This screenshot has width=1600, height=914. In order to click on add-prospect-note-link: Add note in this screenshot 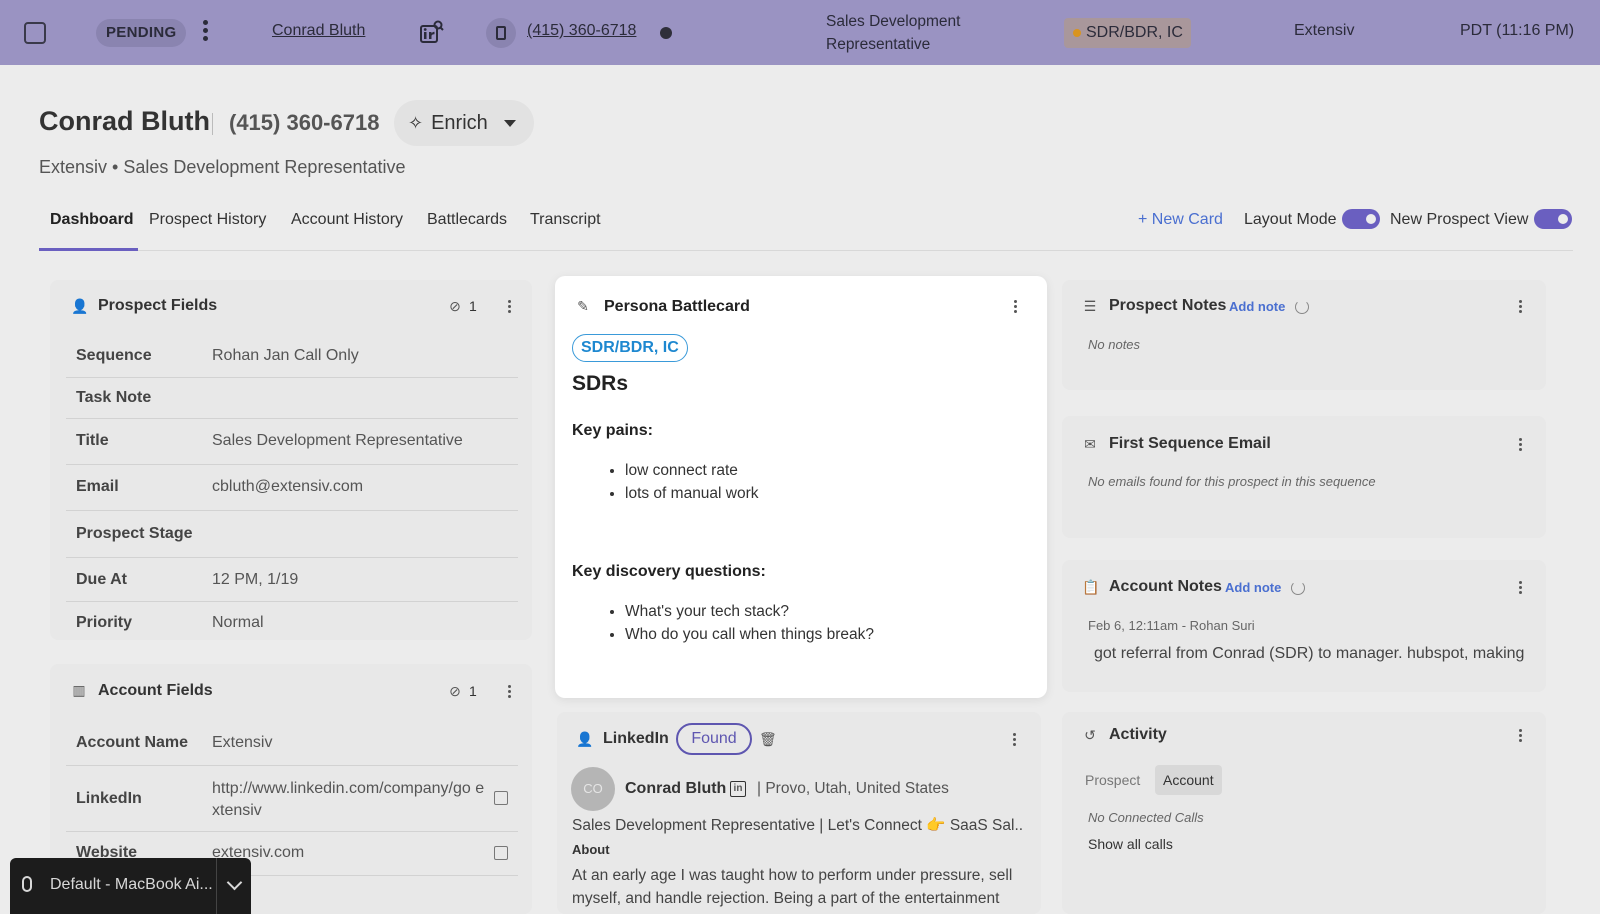, I will do `click(1257, 306)`.